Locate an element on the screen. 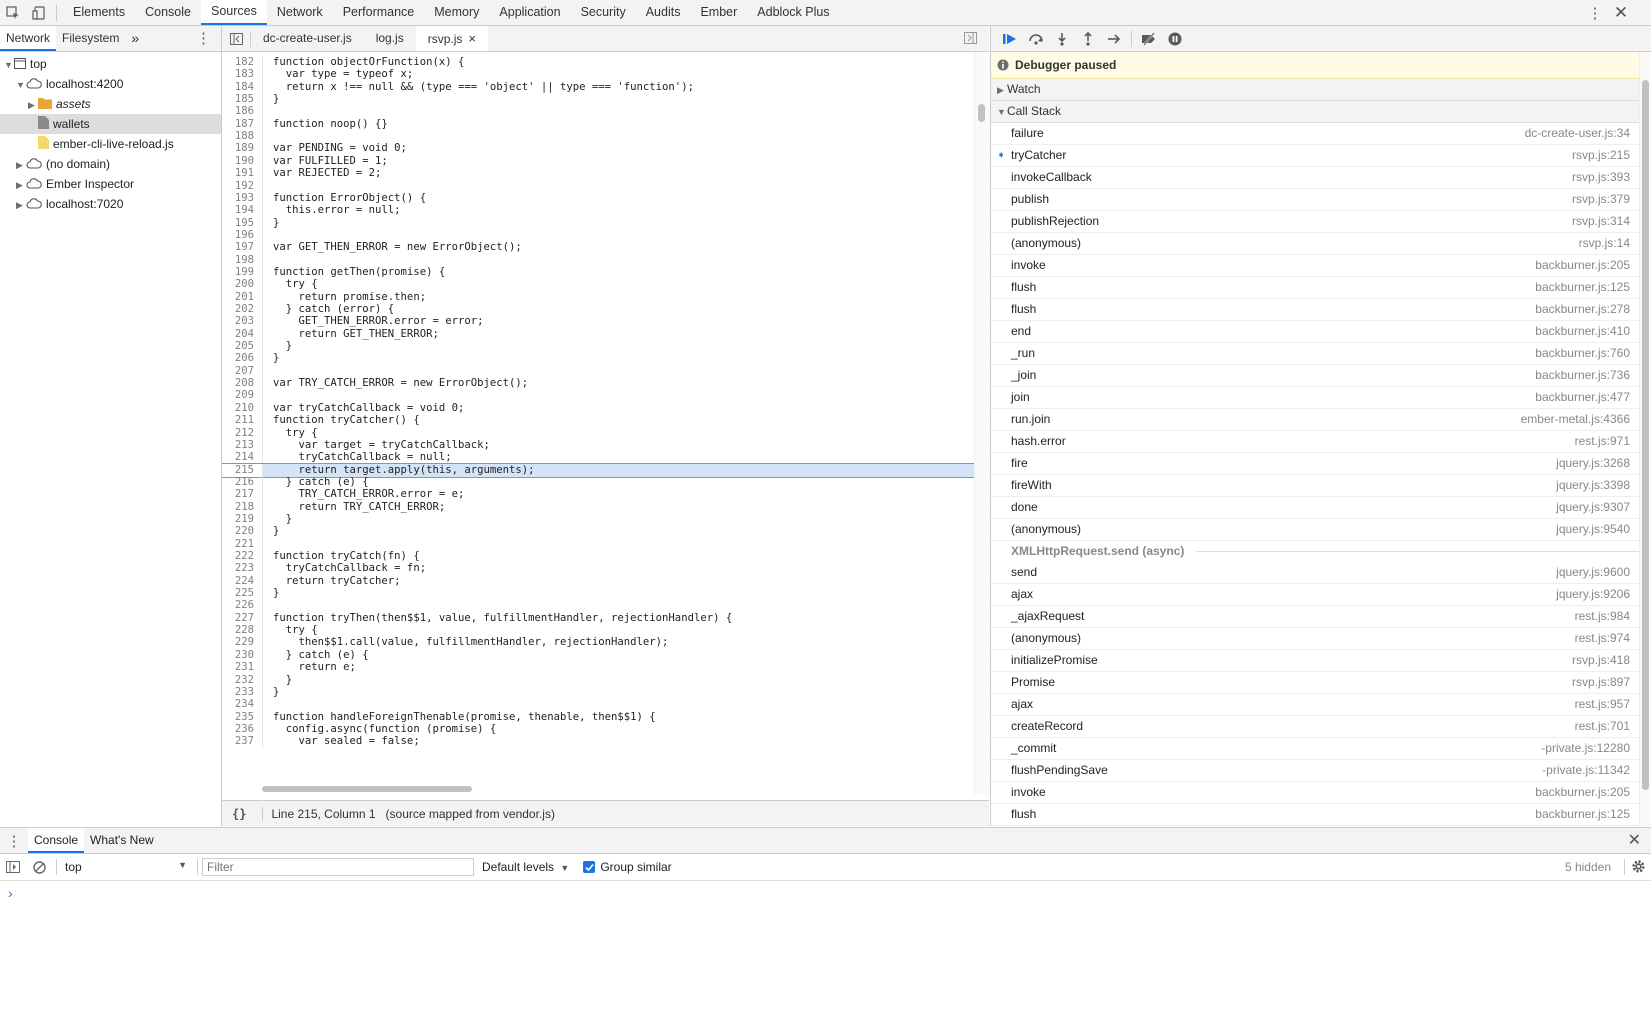  frame-location: rsvp.js:14 is located at coordinates (1604, 243).